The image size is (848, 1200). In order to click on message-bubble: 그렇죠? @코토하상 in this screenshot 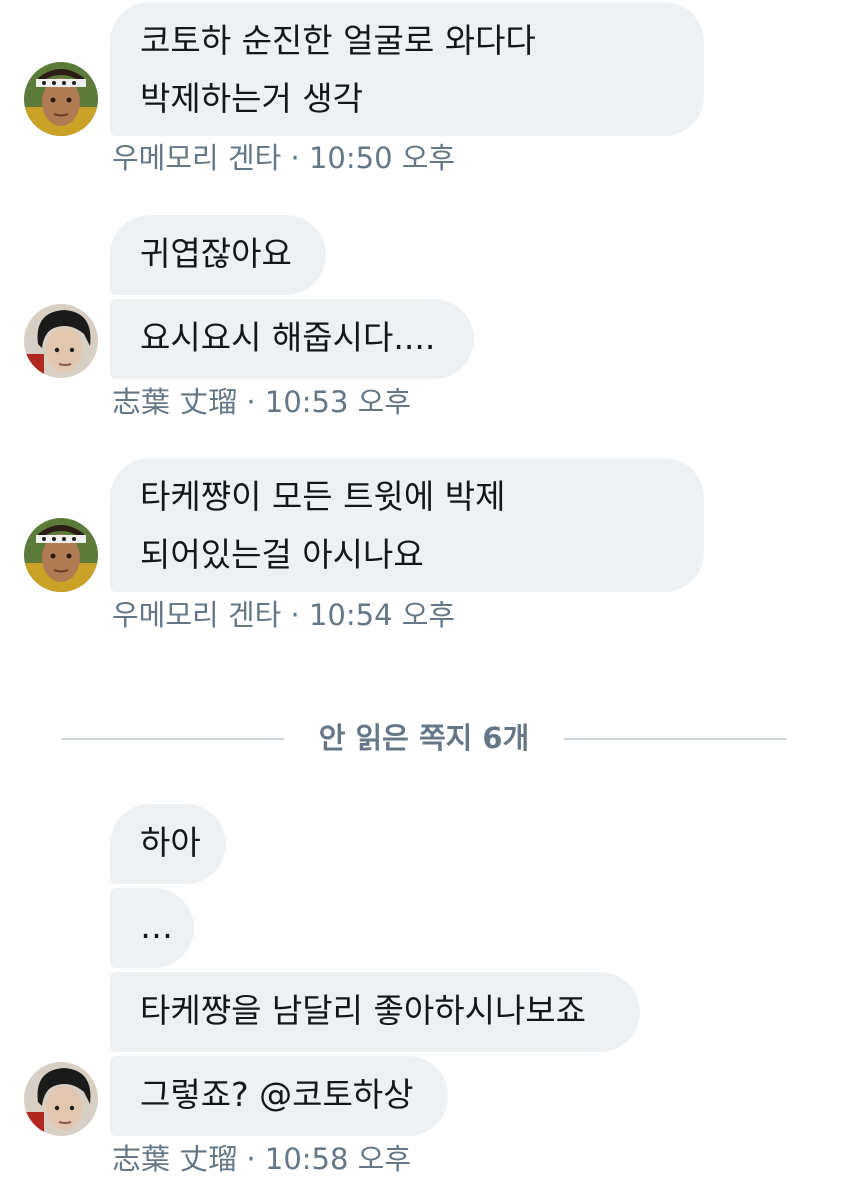, I will do `click(279, 1096)`.